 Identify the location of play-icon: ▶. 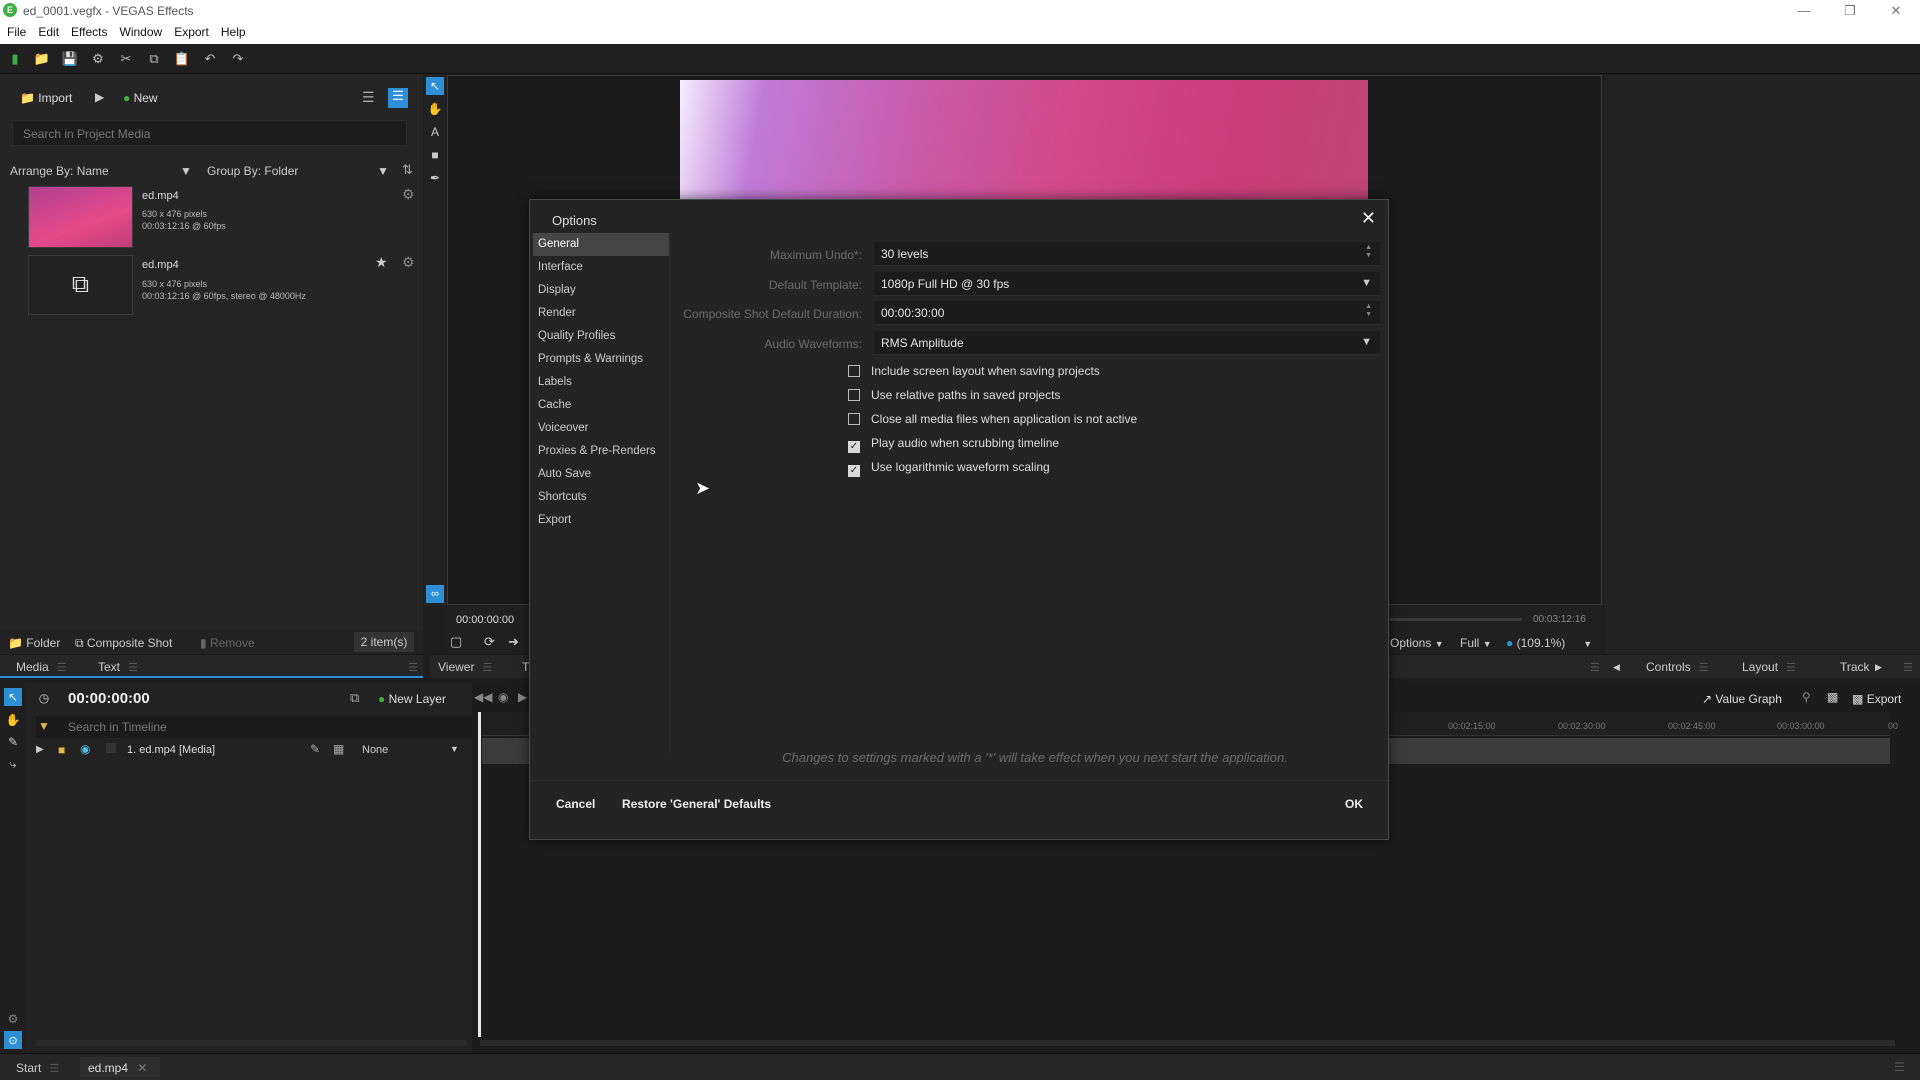
(99, 97).